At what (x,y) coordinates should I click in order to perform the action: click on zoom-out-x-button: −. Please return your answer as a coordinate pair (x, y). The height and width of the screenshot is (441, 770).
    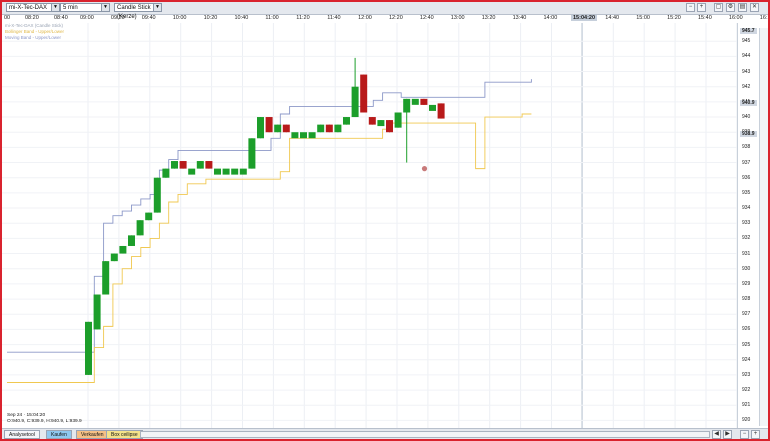
    Looking at the image, I should click on (744, 434).